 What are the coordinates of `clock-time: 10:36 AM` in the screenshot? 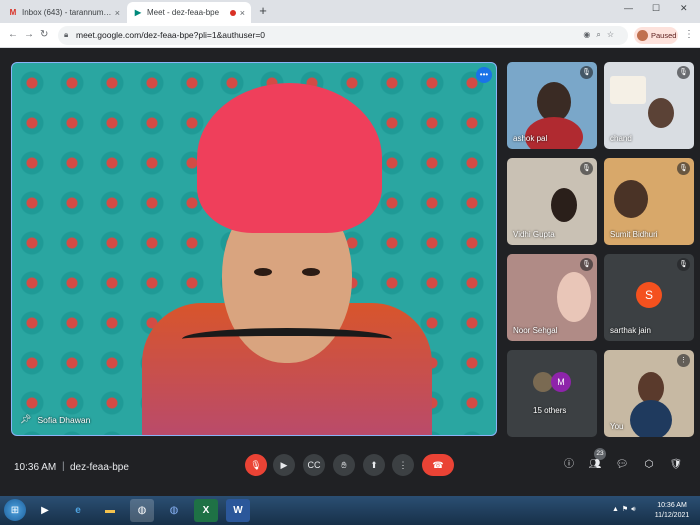 It's located at (672, 505).